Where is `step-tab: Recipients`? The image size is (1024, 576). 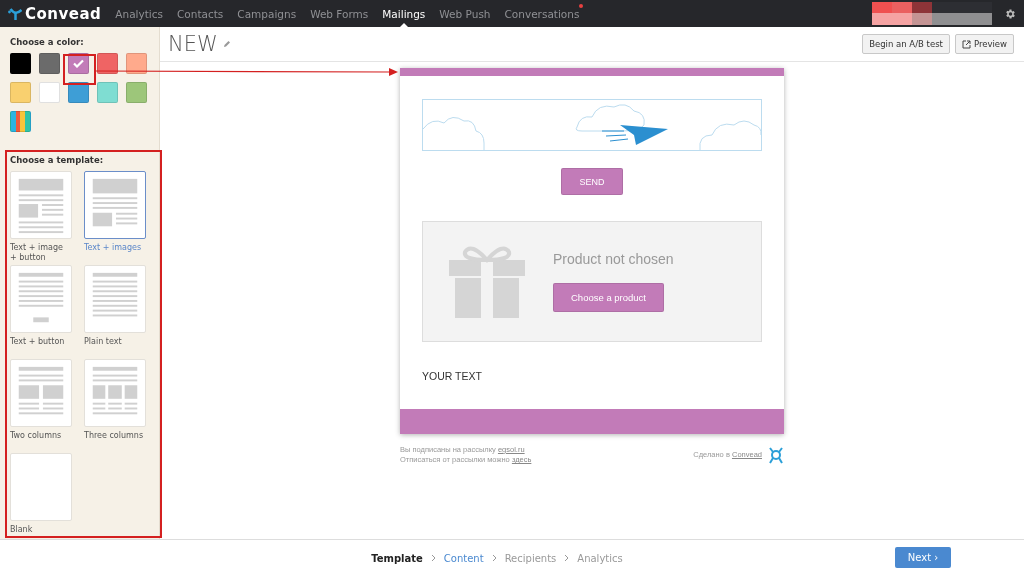
step-tab: Recipients is located at coordinates (530, 558).